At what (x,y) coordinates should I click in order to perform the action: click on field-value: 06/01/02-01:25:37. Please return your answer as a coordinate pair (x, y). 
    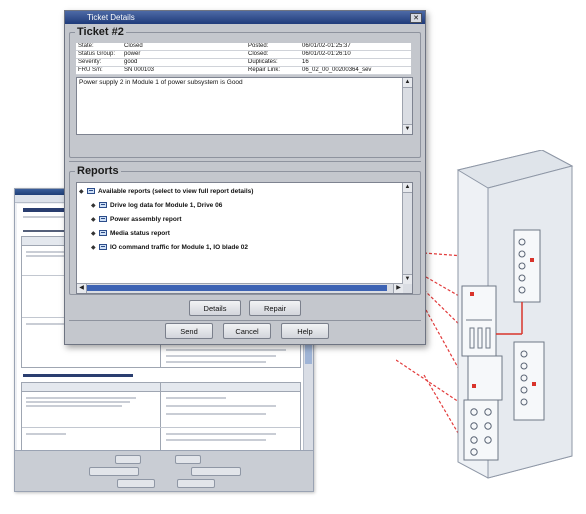
    Looking at the image, I should click on (355, 47).